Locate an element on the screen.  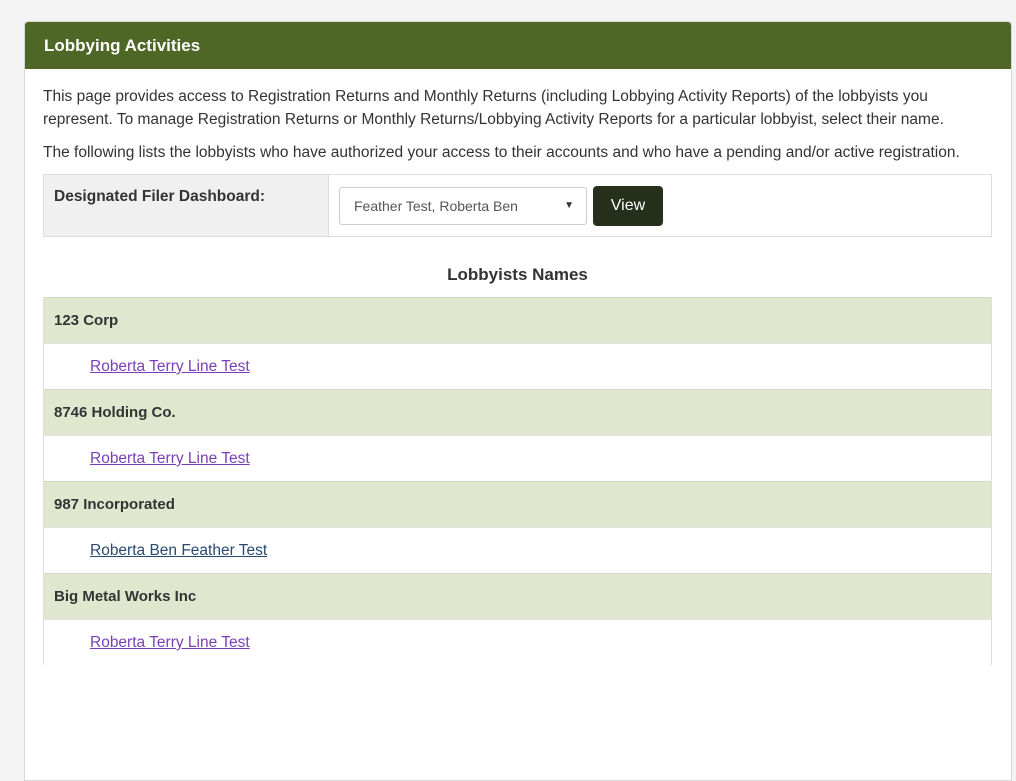
designated-filer-controls: Feather Test, Roberta Ben ▼ View is located at coordinates (660, 205).